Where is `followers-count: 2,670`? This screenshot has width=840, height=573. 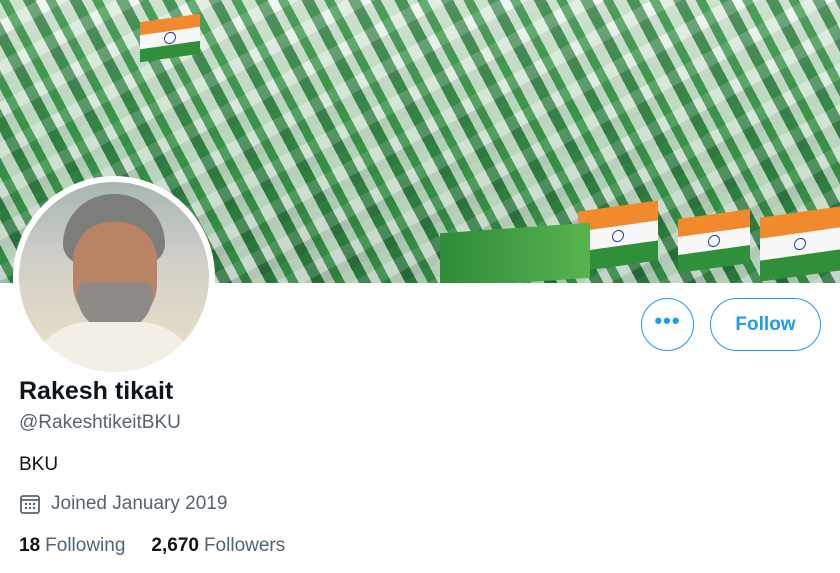 followers-count: 2,670 is located at coordinates (175, 545).